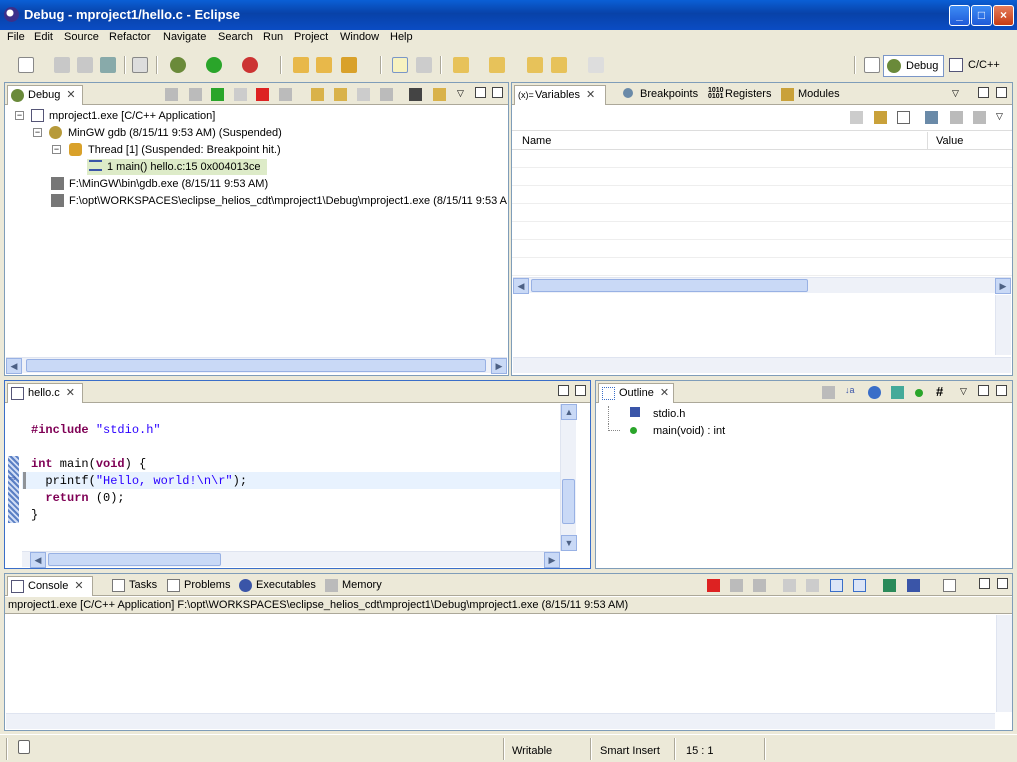  What do you see at coordinates (856, 117) in the screenshot?
I see `show-type-names-icon` at bounding box center [856, 117].